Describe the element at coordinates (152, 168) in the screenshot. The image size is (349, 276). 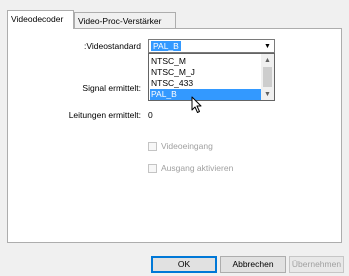
I see `ausgang-aktivieren-checkbox` at that location.